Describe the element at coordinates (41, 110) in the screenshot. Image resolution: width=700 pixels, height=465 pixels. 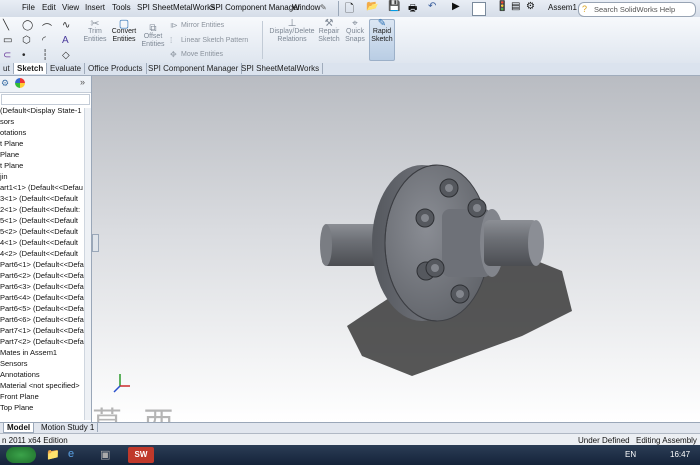
I see `tree-item: (Default<Display State-1` at that location.